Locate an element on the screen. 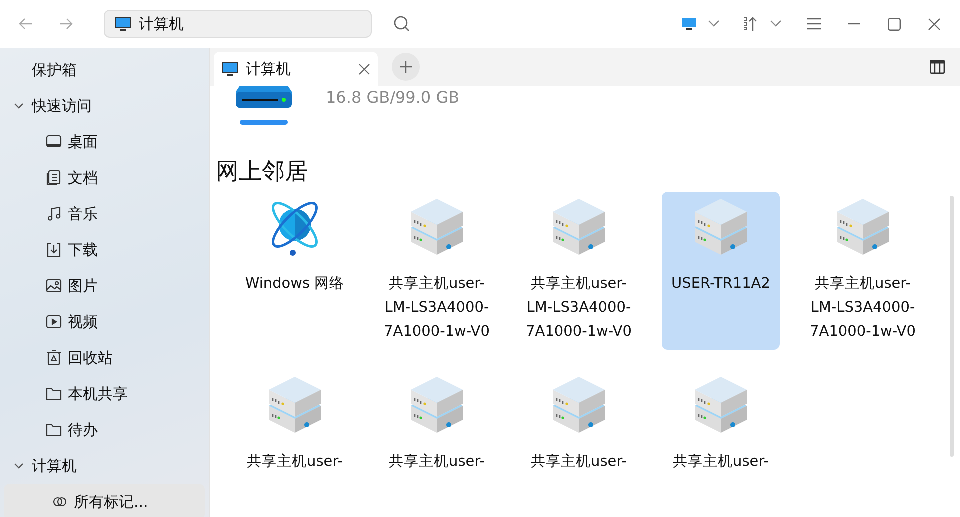 The image size is (960, 517). sidebar-group: 计算机 is located at coordinates (104, 466).